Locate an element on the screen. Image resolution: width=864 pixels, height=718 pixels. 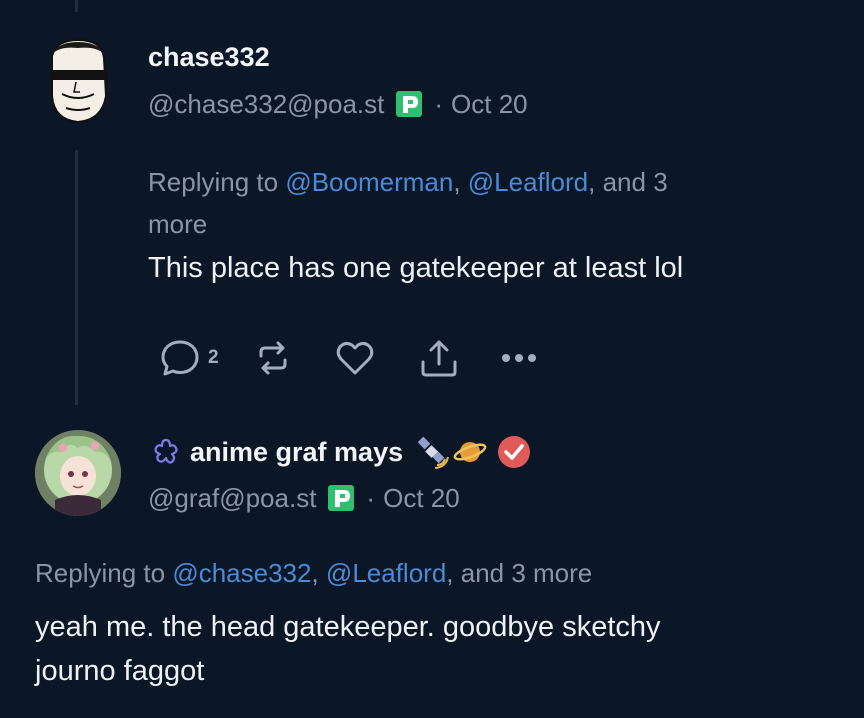
display-name: chase332 is located at coordinates (209, 57).